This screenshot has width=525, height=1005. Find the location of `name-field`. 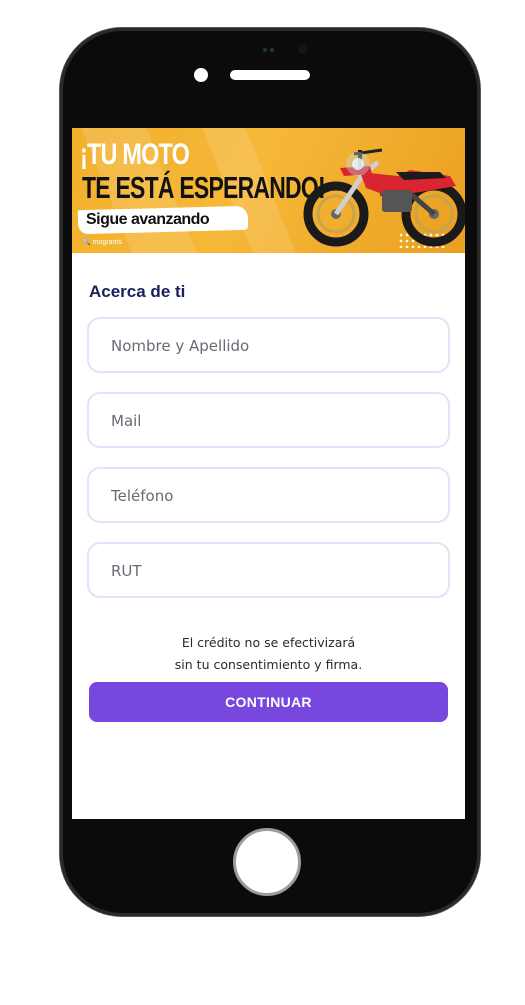

name-field is located at coordinates (268, 345).